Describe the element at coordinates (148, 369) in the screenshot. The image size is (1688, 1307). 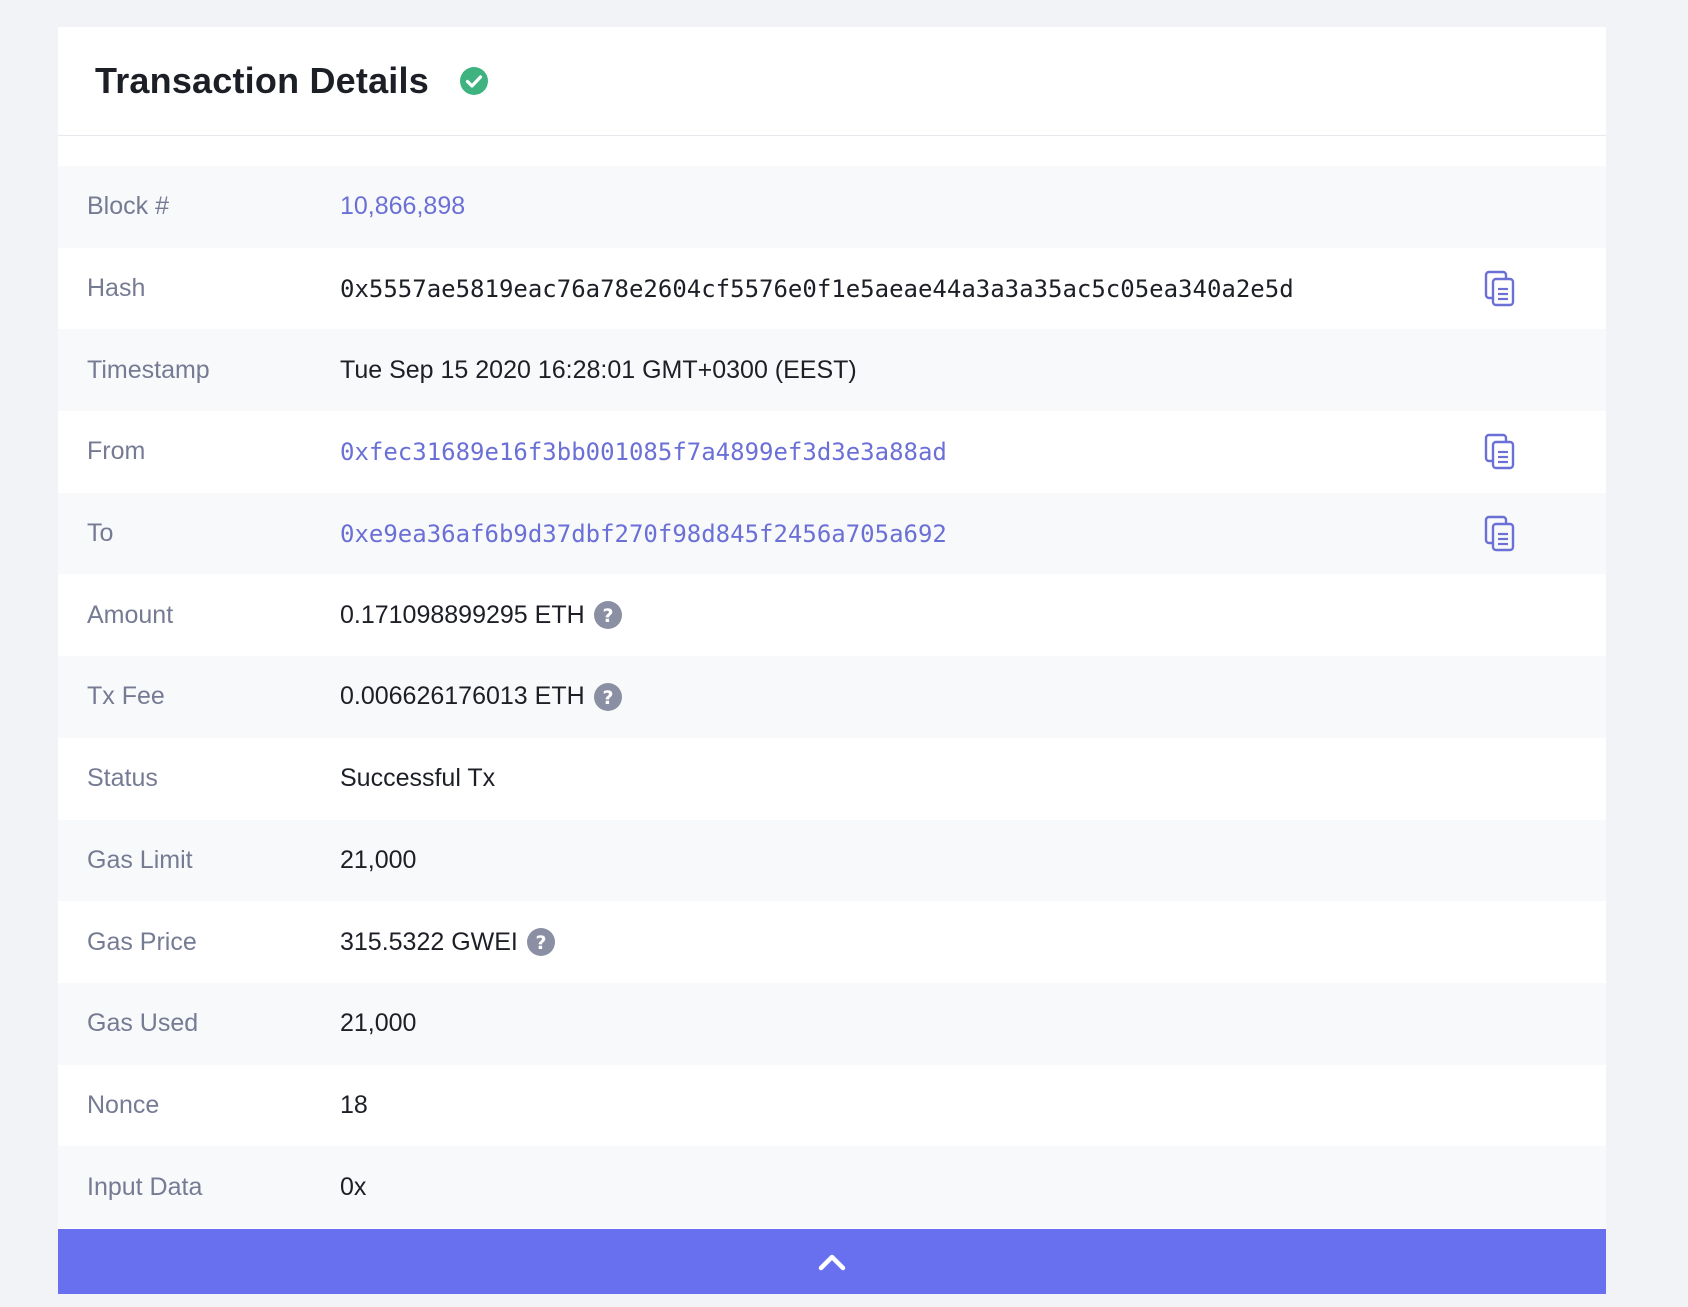
I see `row-label: Timestamp` at that location.